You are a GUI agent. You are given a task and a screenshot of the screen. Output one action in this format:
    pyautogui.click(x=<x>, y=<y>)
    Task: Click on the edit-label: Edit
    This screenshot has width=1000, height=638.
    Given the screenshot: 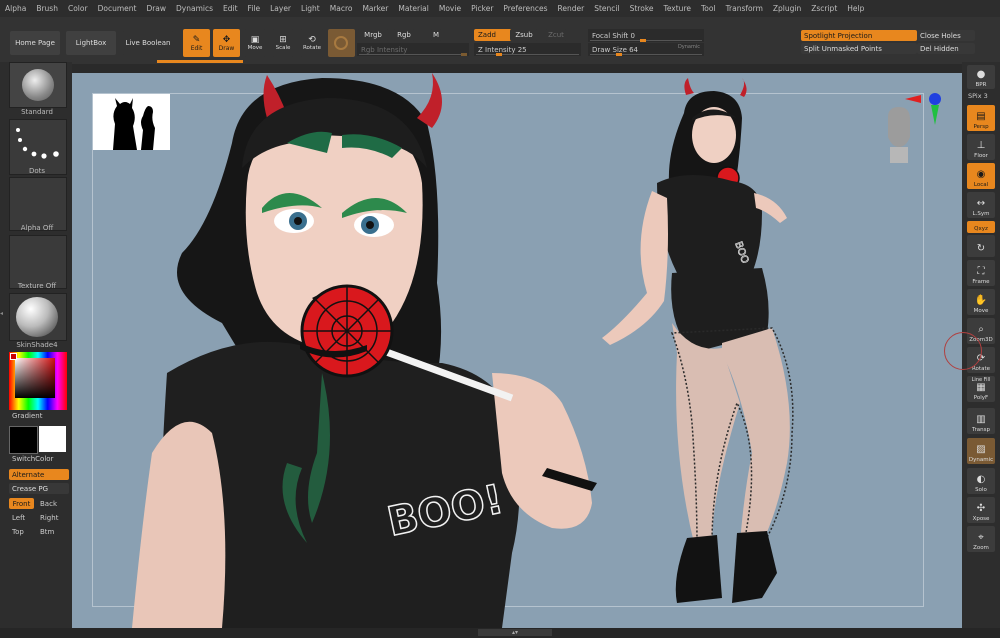 What is the action you would take?
    pyautogui.click(x=196, y=48)
    